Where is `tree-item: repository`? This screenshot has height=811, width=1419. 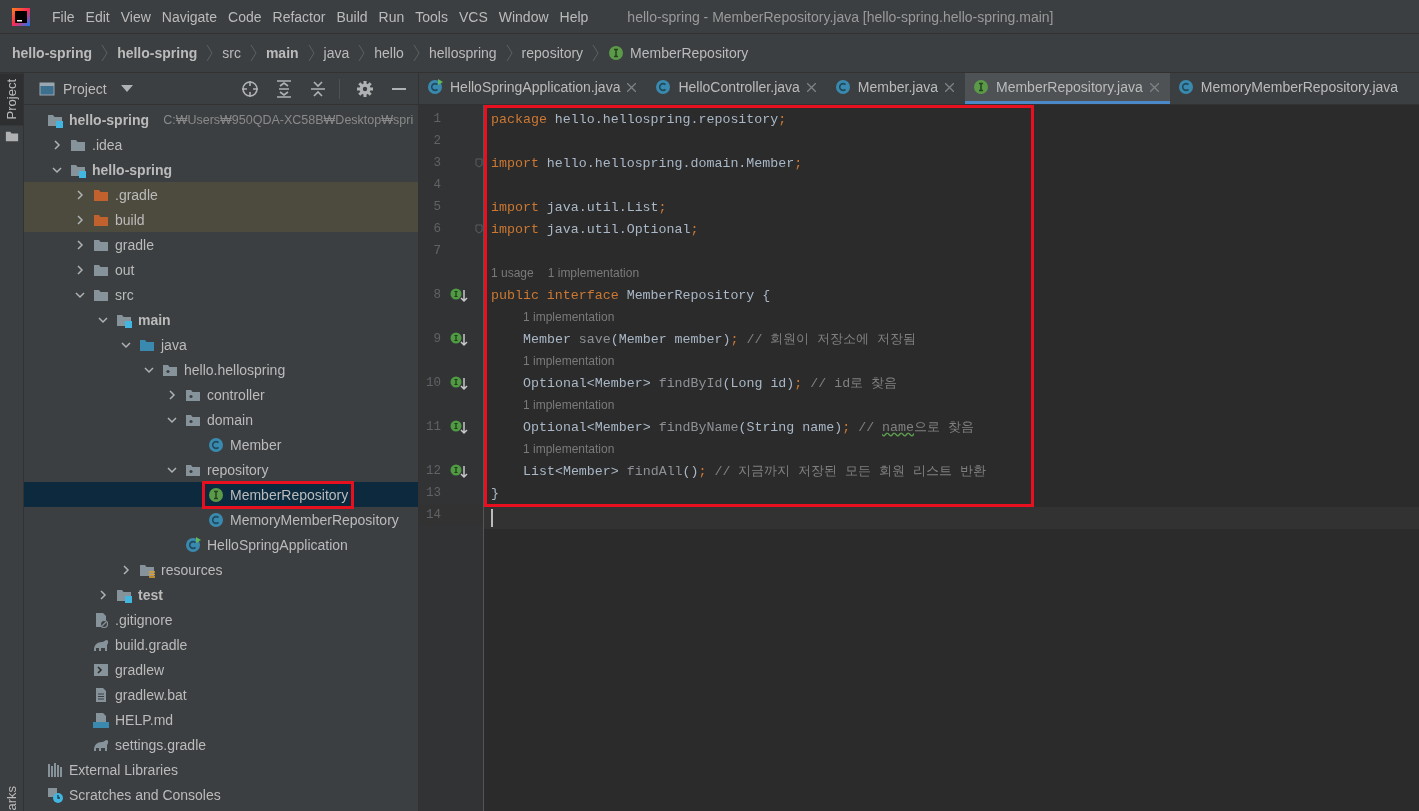 tree-item: repository is located at coordinates (238, 469).